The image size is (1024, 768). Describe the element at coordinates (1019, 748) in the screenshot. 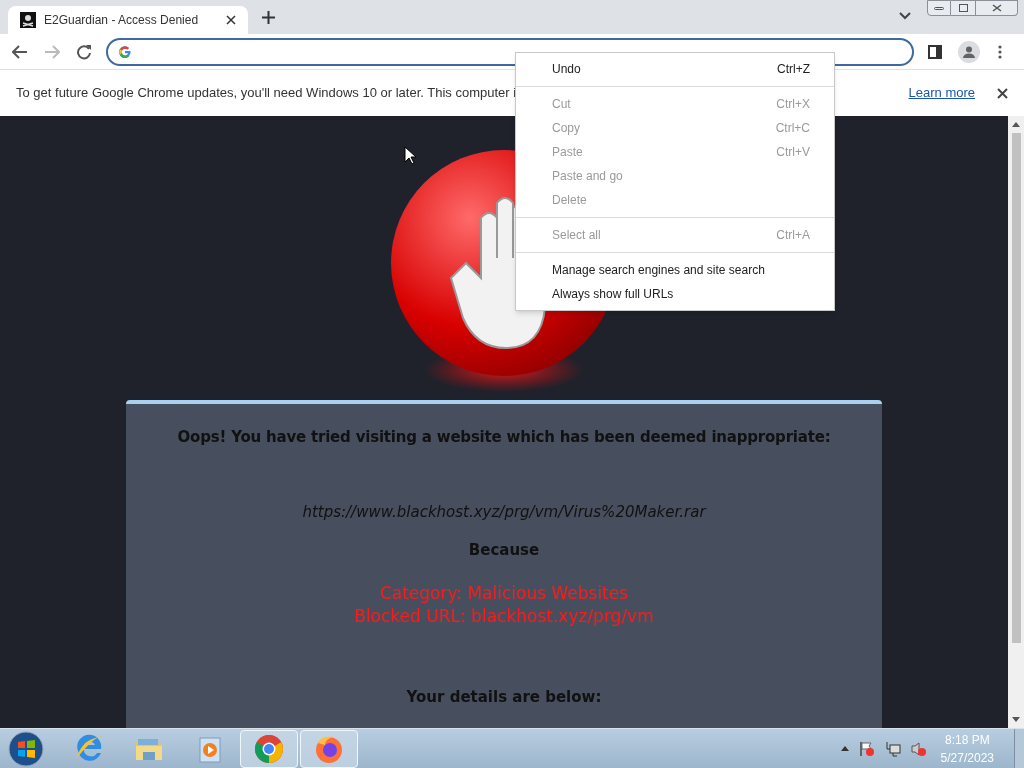

I see `show-desktop-button` at that location.